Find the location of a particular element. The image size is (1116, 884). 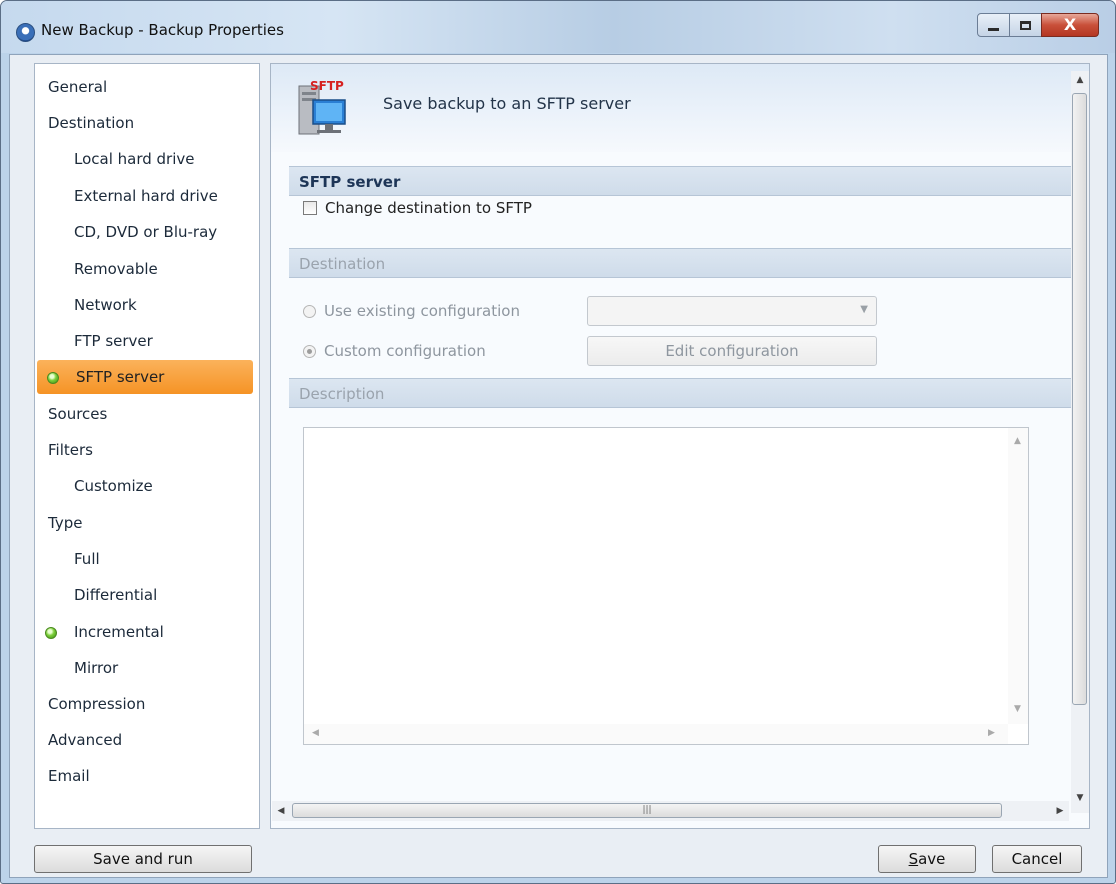

panel-vertical-scrollbar: ▲ ▼ is located at coordinates (1080, 442).